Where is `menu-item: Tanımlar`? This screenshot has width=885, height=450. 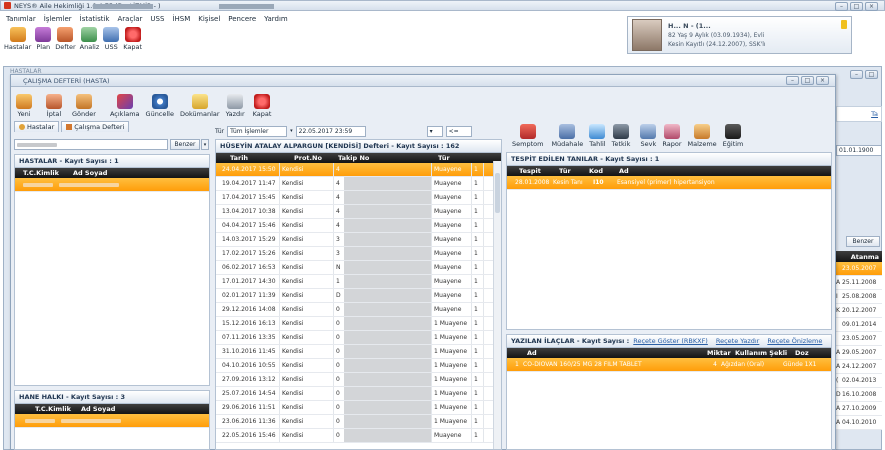 menu-item: Tanımlar is located at coordinates (21, 19).